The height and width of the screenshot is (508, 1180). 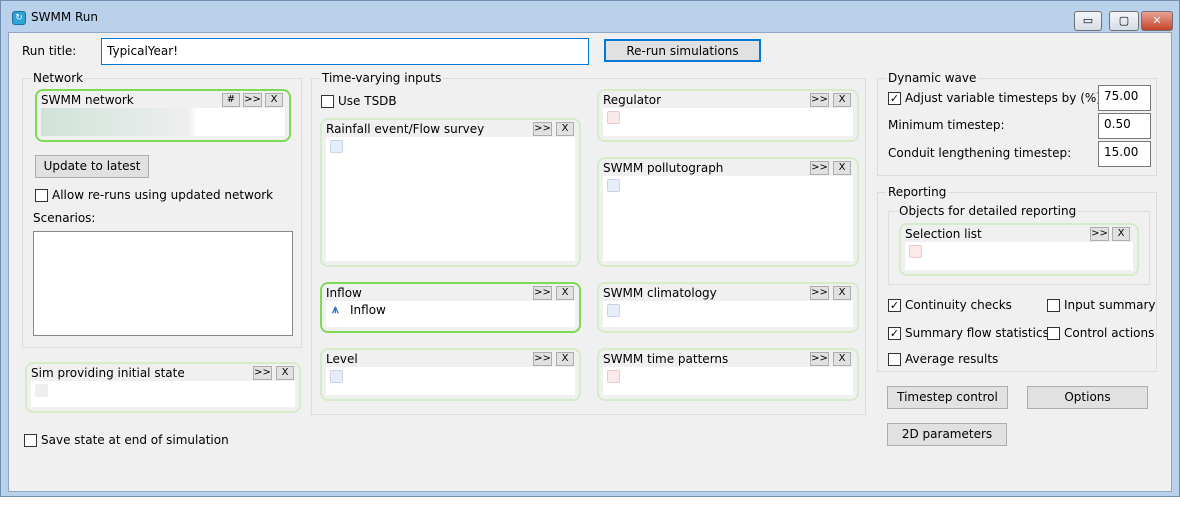 I want to click on regulator-panel: Regulator >> X, so click(x=728, y=115).